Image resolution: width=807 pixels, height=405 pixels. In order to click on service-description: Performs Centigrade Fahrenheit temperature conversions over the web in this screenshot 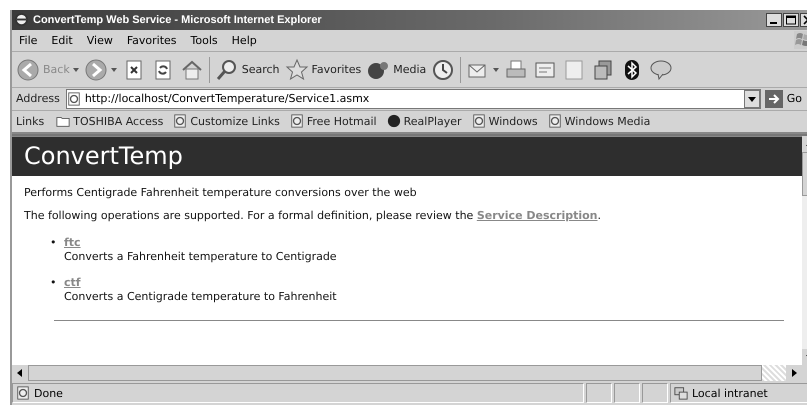, I will do `click(221, 193)`.